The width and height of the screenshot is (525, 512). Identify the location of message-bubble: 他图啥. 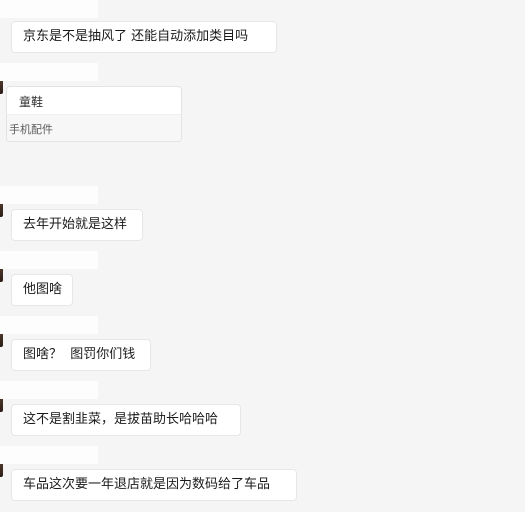
(42, 290).